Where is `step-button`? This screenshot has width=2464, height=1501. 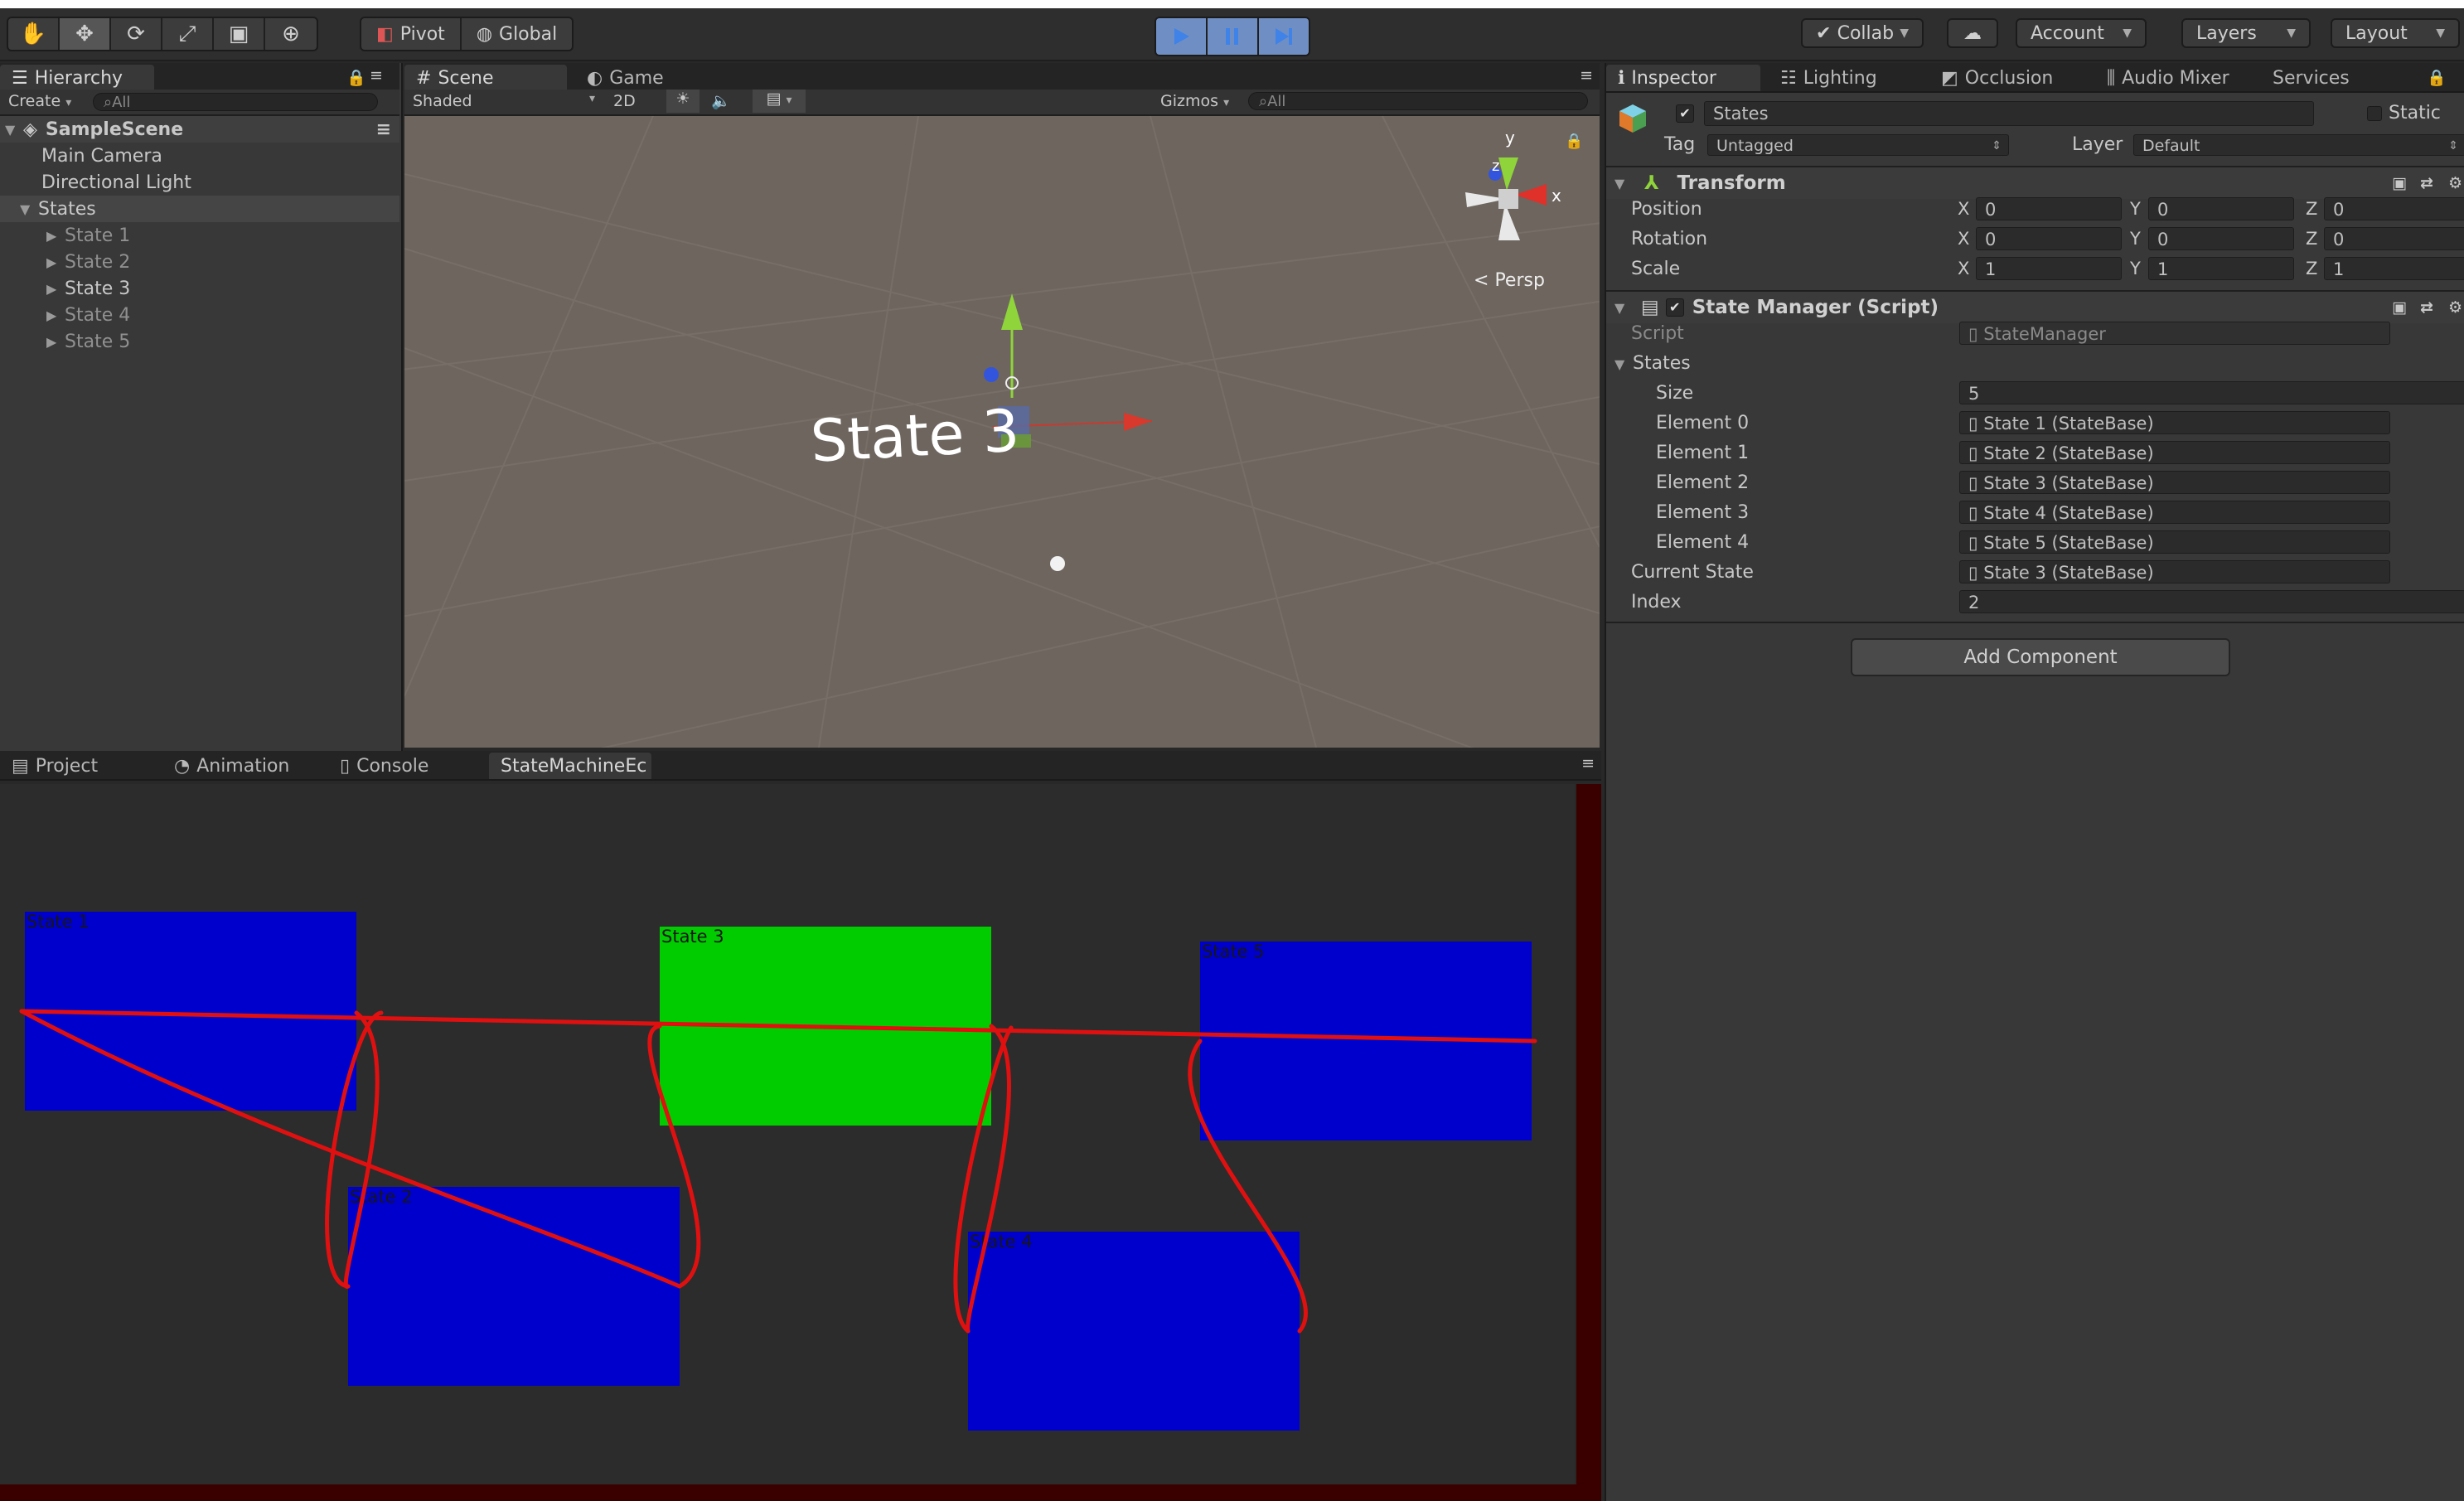 step-button is located at coordinates (1284, 36).